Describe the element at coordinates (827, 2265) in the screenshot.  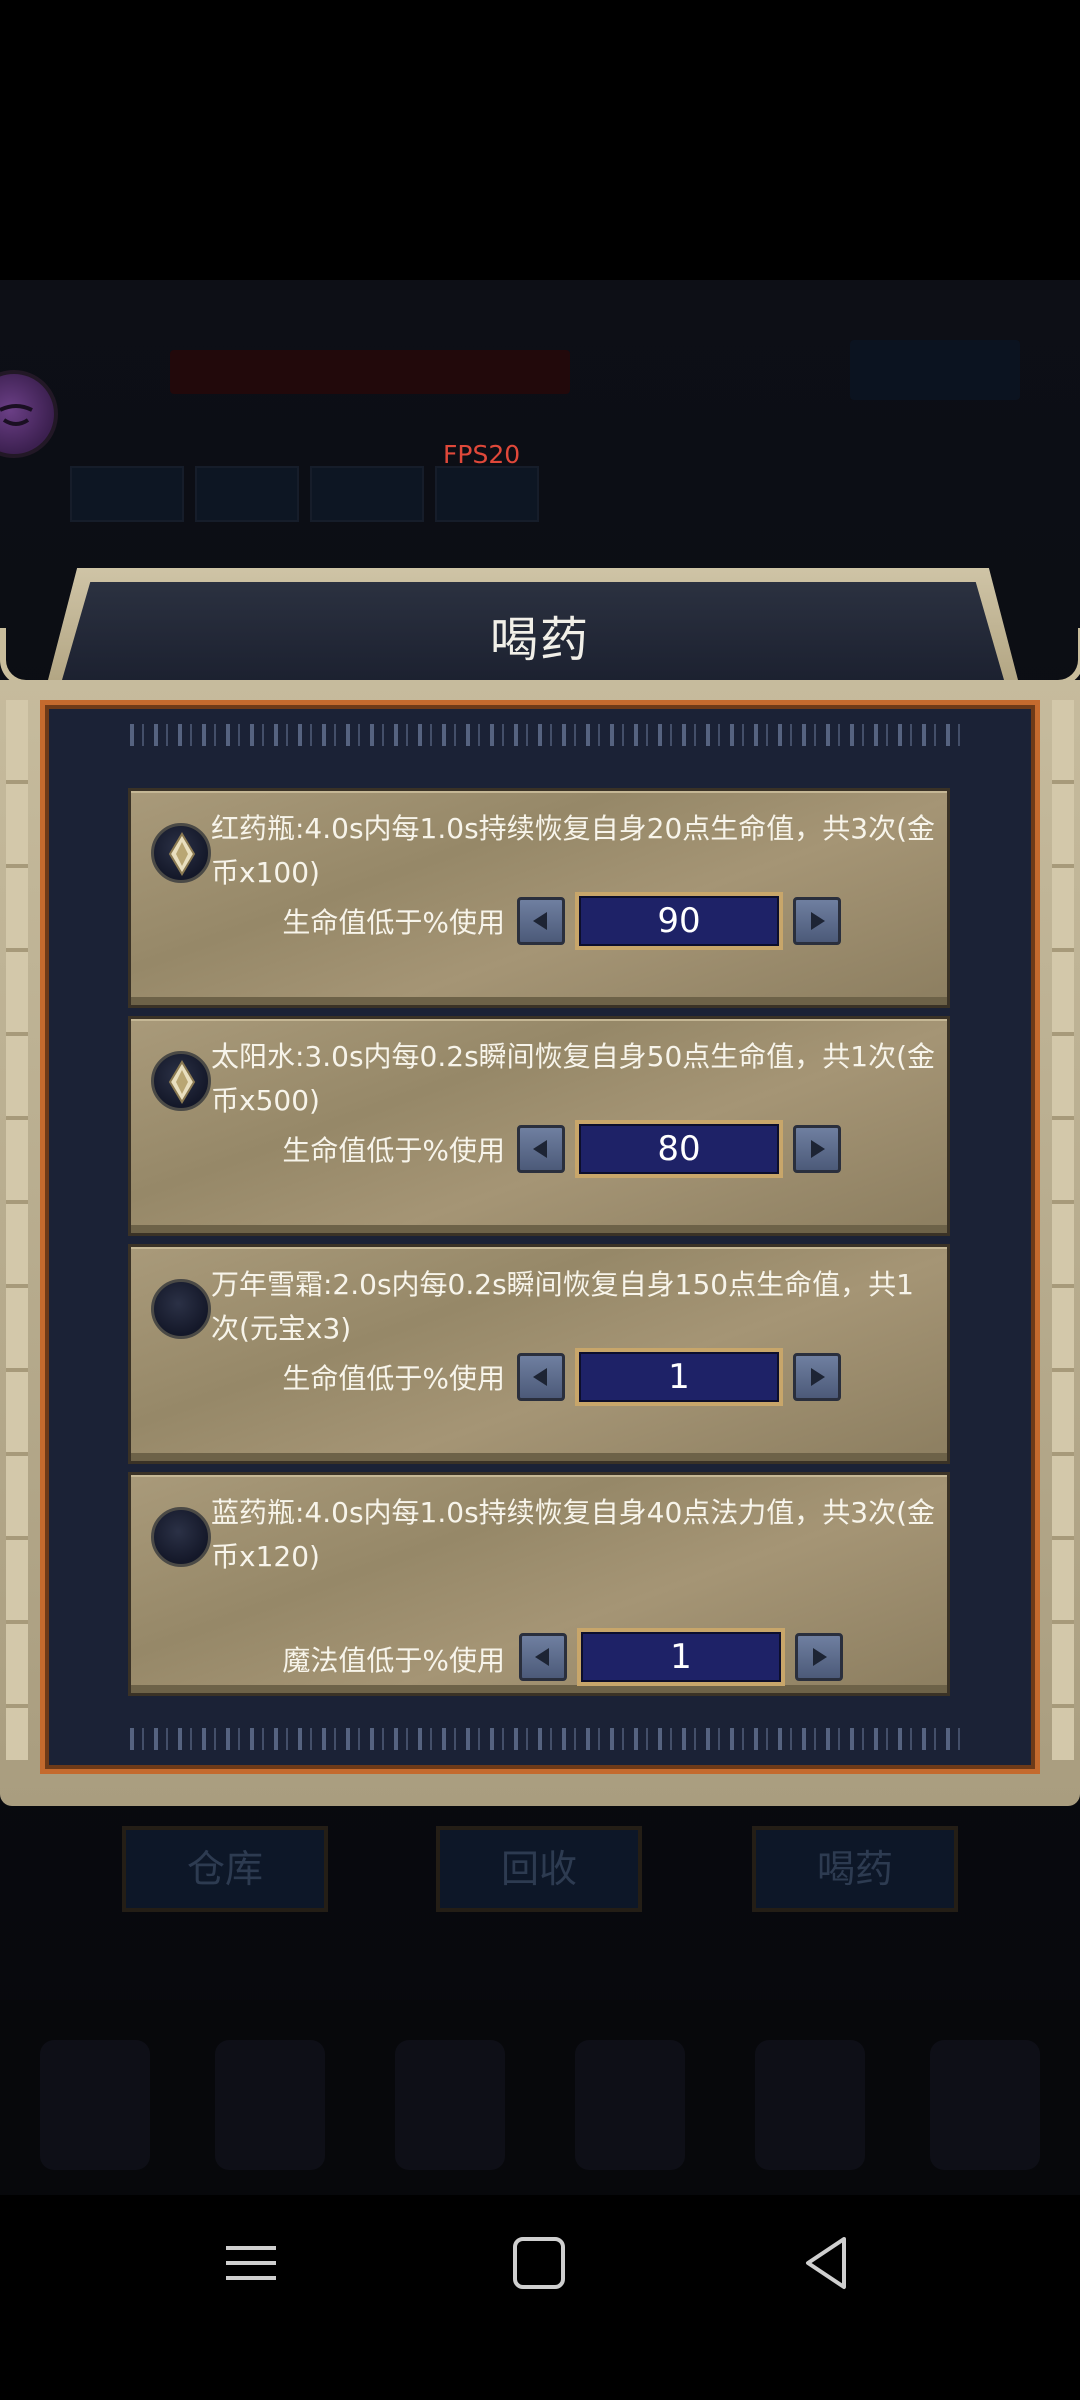
I see `back-icon` at that location.